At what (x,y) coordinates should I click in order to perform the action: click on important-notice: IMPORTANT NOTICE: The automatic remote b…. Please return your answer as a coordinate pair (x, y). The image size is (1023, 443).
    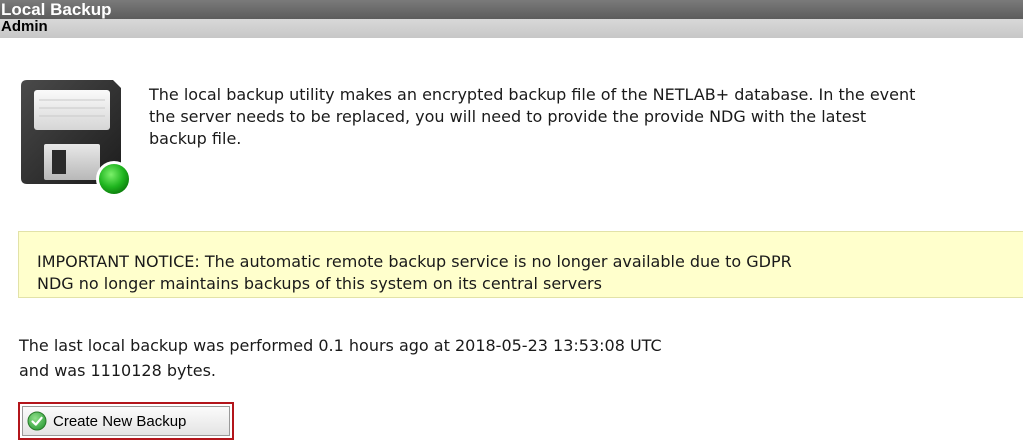
    Looking at the image, I should click on (520, 264).